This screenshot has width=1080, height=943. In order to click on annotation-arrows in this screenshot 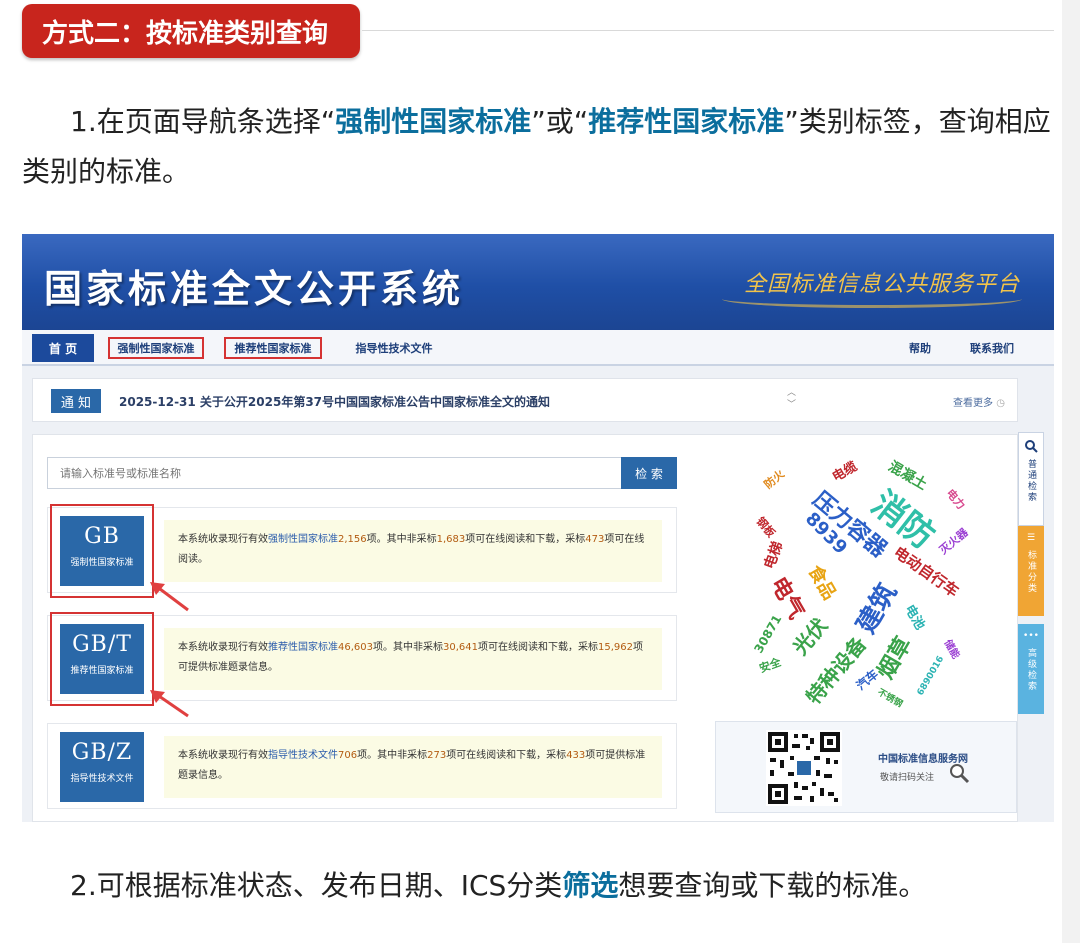, I will do `click(169, 650)`.